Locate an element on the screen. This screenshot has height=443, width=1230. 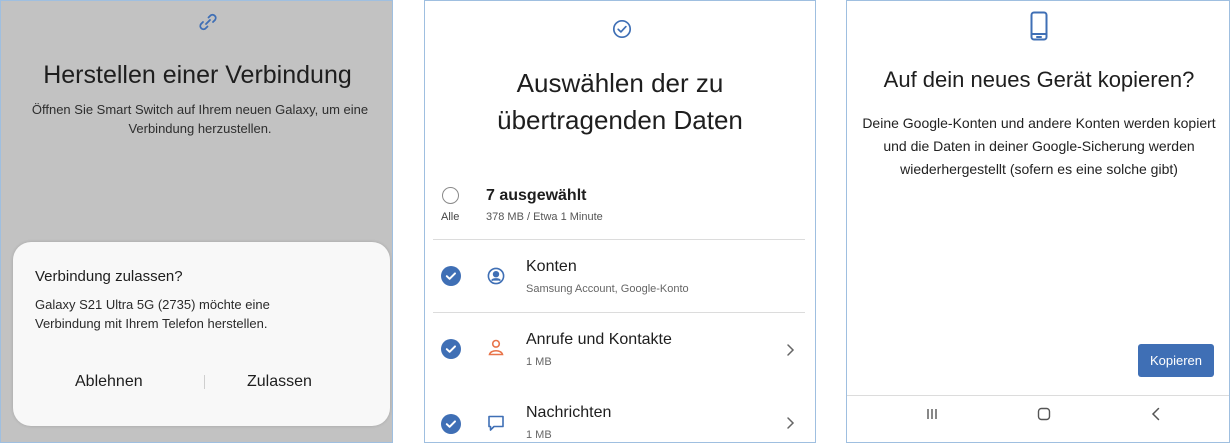
dialog-title: Verbindung zulassen? is located at coordinates (109, 276).